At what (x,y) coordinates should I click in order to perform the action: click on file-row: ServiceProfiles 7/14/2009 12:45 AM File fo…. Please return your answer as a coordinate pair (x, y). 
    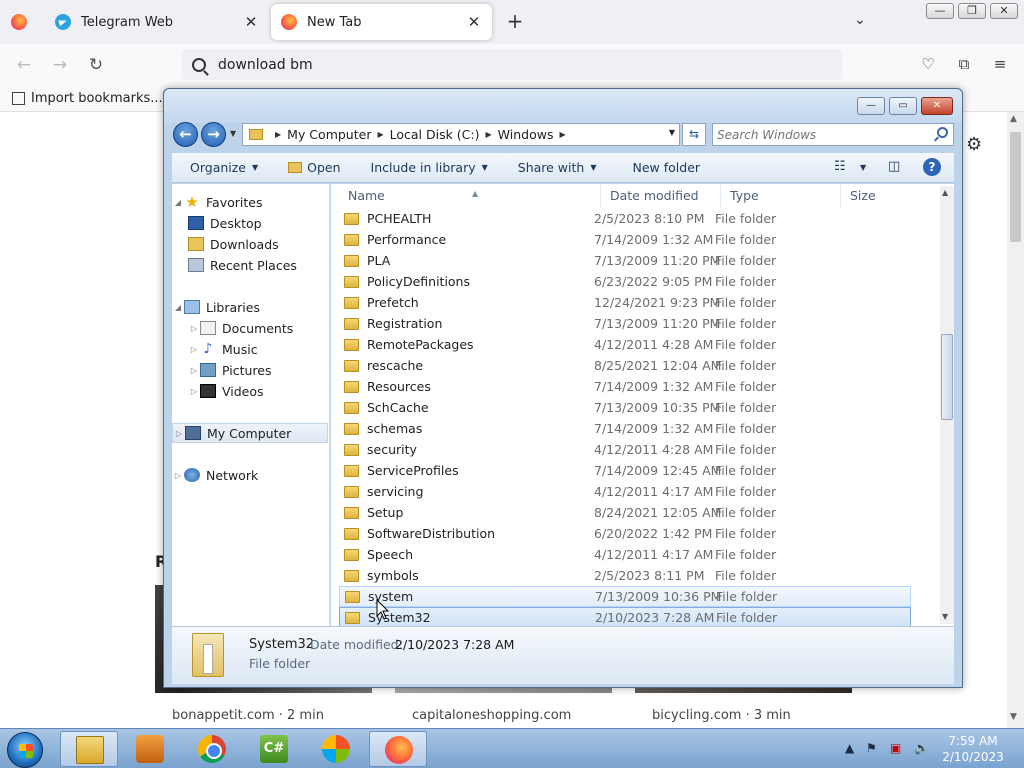
    Looking at the image, I should click on (625, 470).